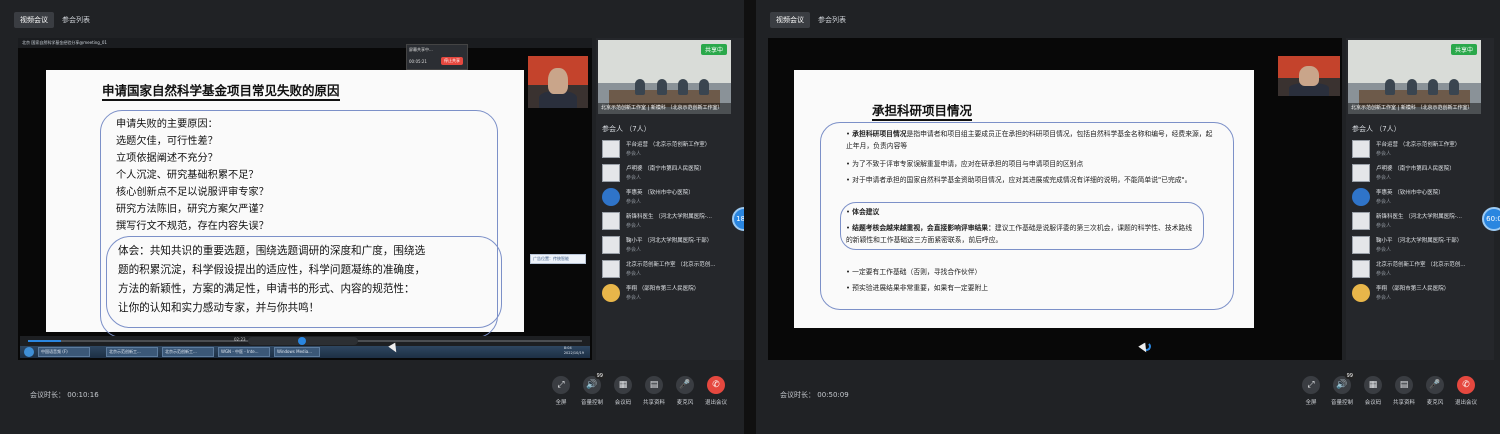 The height and width of the screenshot is (434, 1500). Describe the element at coordinates (452, 61) in the screenshot. I see `stop-share-button: 停止共享` at that location.